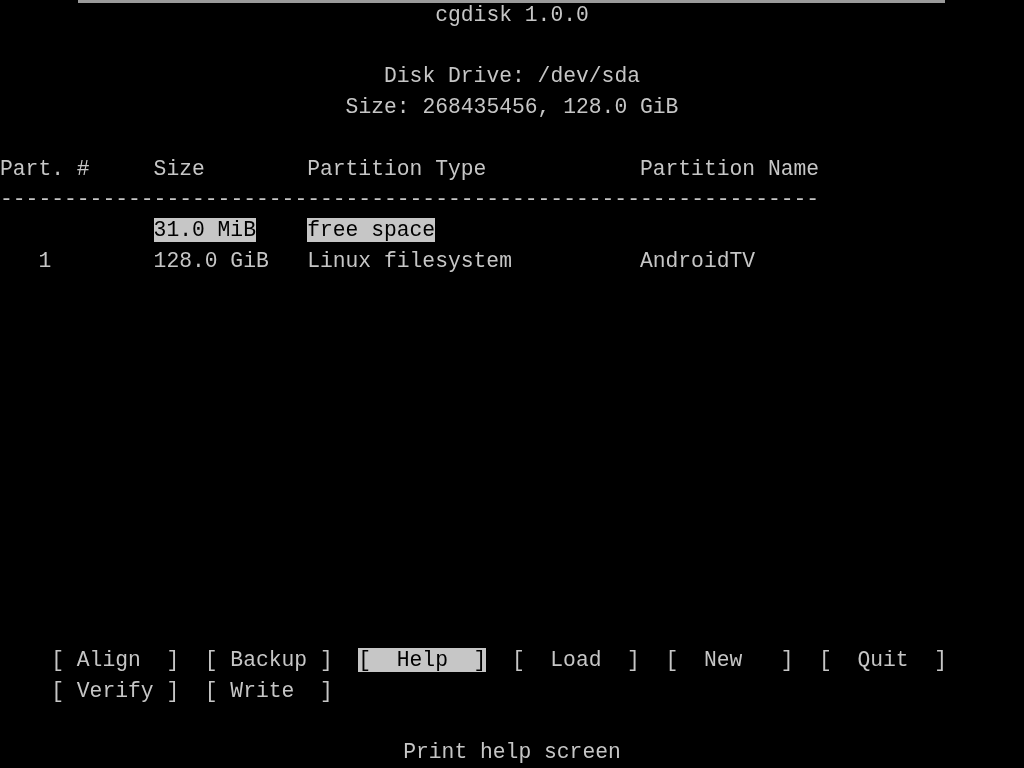 This screenshot has height=768, width=1024. What do you see at coordinates (512, 108) in the screenshot?
I see `disk-size-label: Size: 268435456, 128.0 GiB` at bounding box center [512, 108].